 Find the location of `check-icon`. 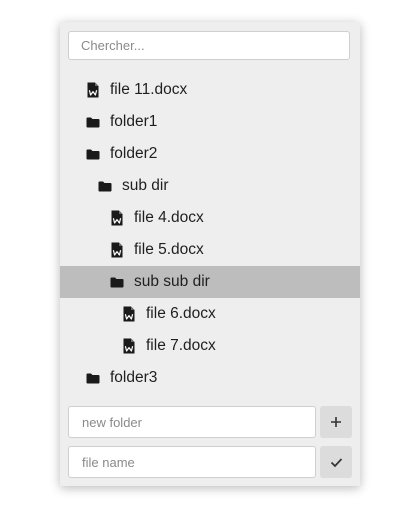

check-icon is located at coordinates (336, 462).